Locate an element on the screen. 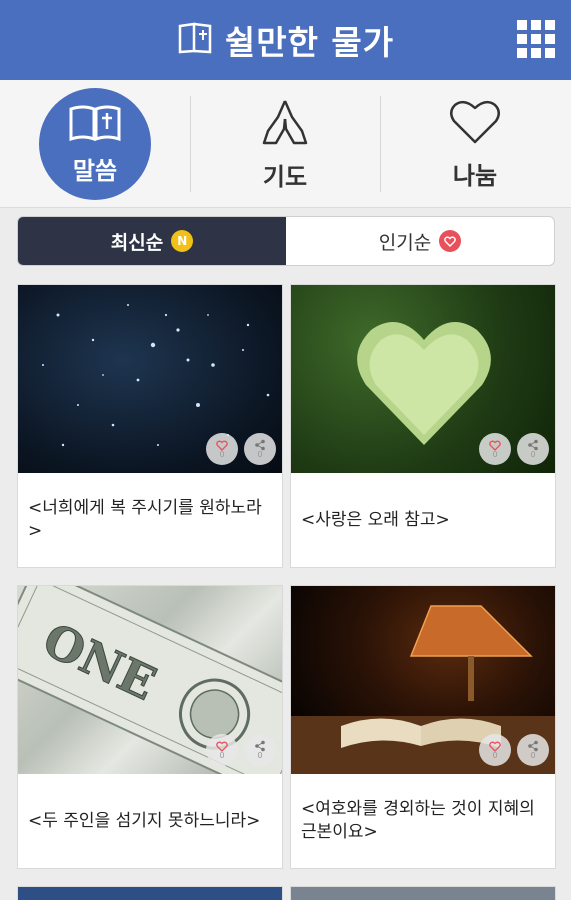  tab-latest-label: 최신순 is located at coordinates (137, 242).